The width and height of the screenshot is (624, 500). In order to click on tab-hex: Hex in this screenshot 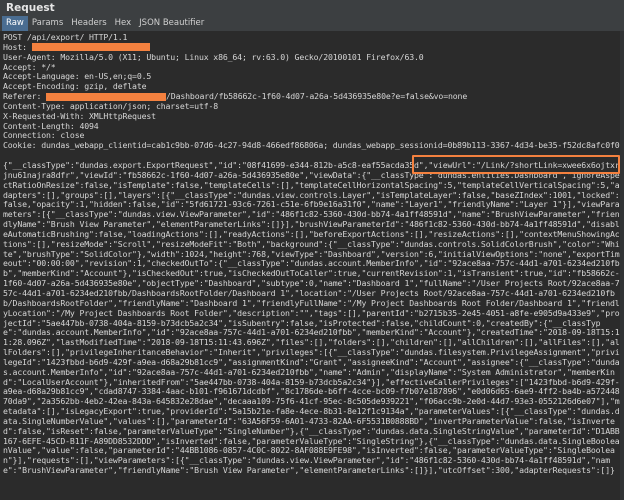, I will do `click(123, 23)`.